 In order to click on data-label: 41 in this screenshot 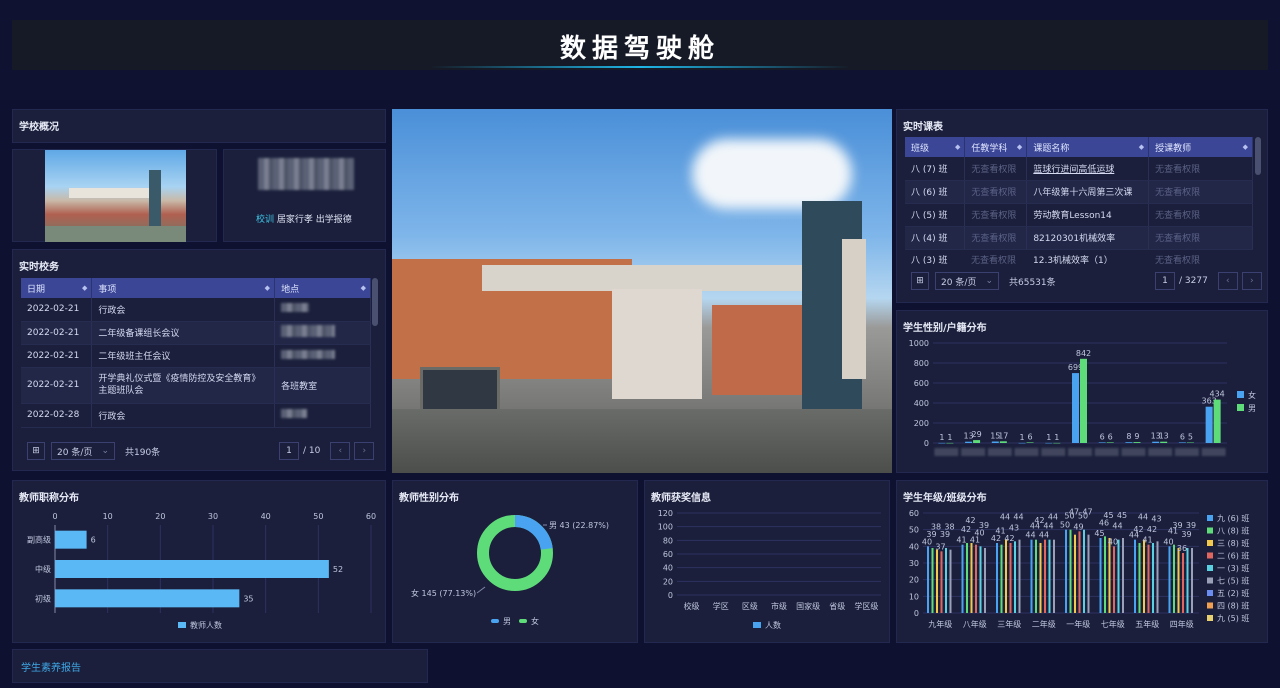, I will do `click(961, 540)`.